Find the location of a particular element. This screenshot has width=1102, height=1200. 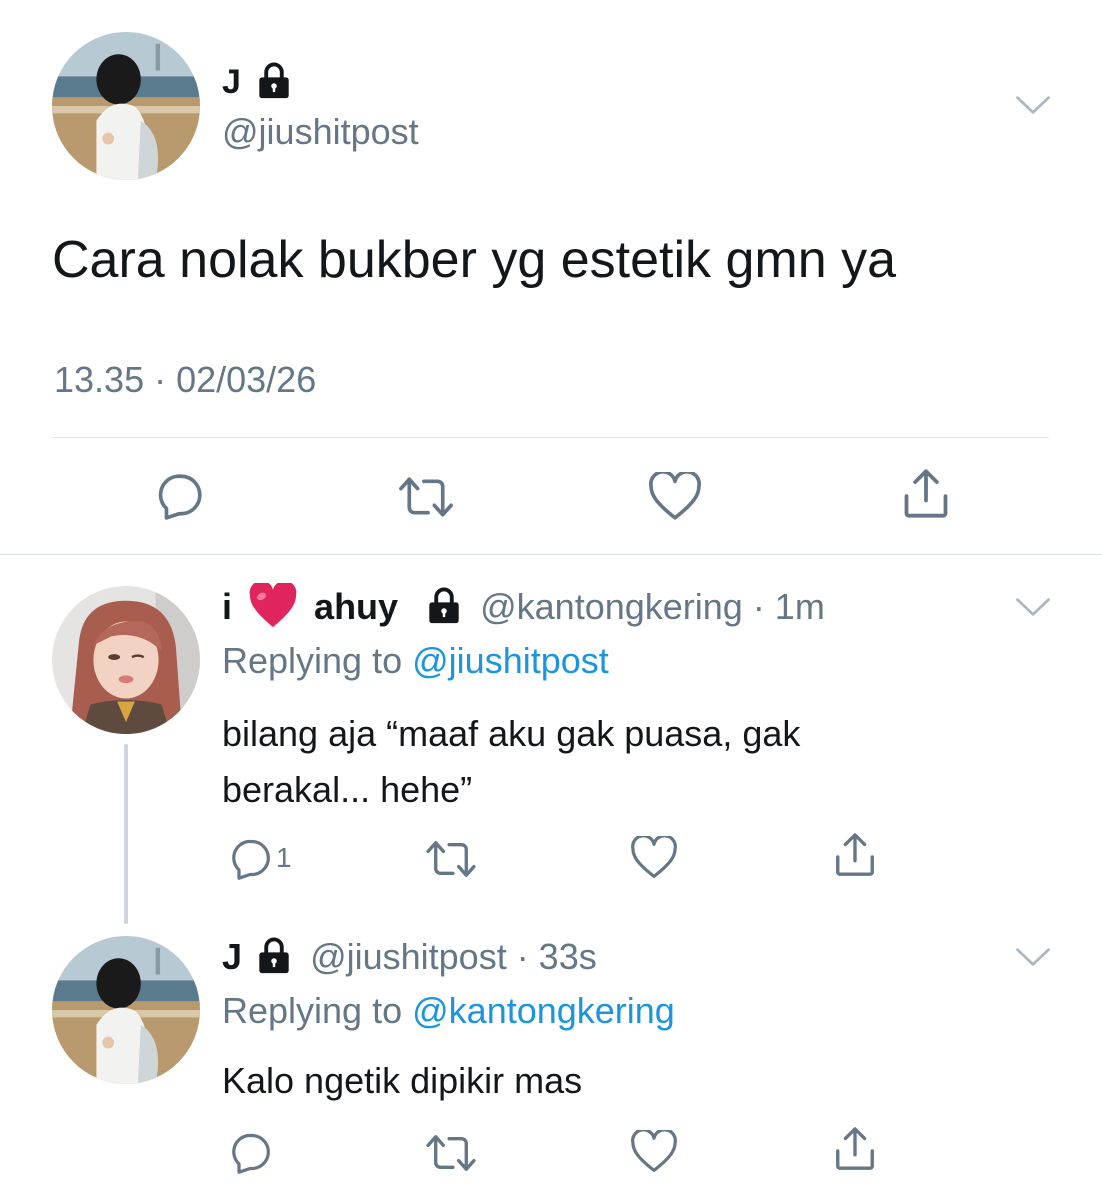

main-tweet-timestamp: 13.35 · 02/03/26 is located at coordinates (185, 379).